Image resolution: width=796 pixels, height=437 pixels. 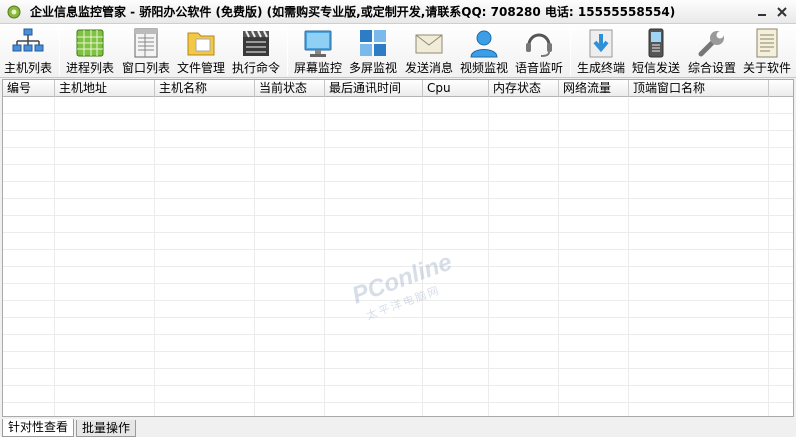 What do you see at coordinates (105, 88) in the screenshot?
I see `column-header-host-address: 主机地址` at bounding box center [105, 88].